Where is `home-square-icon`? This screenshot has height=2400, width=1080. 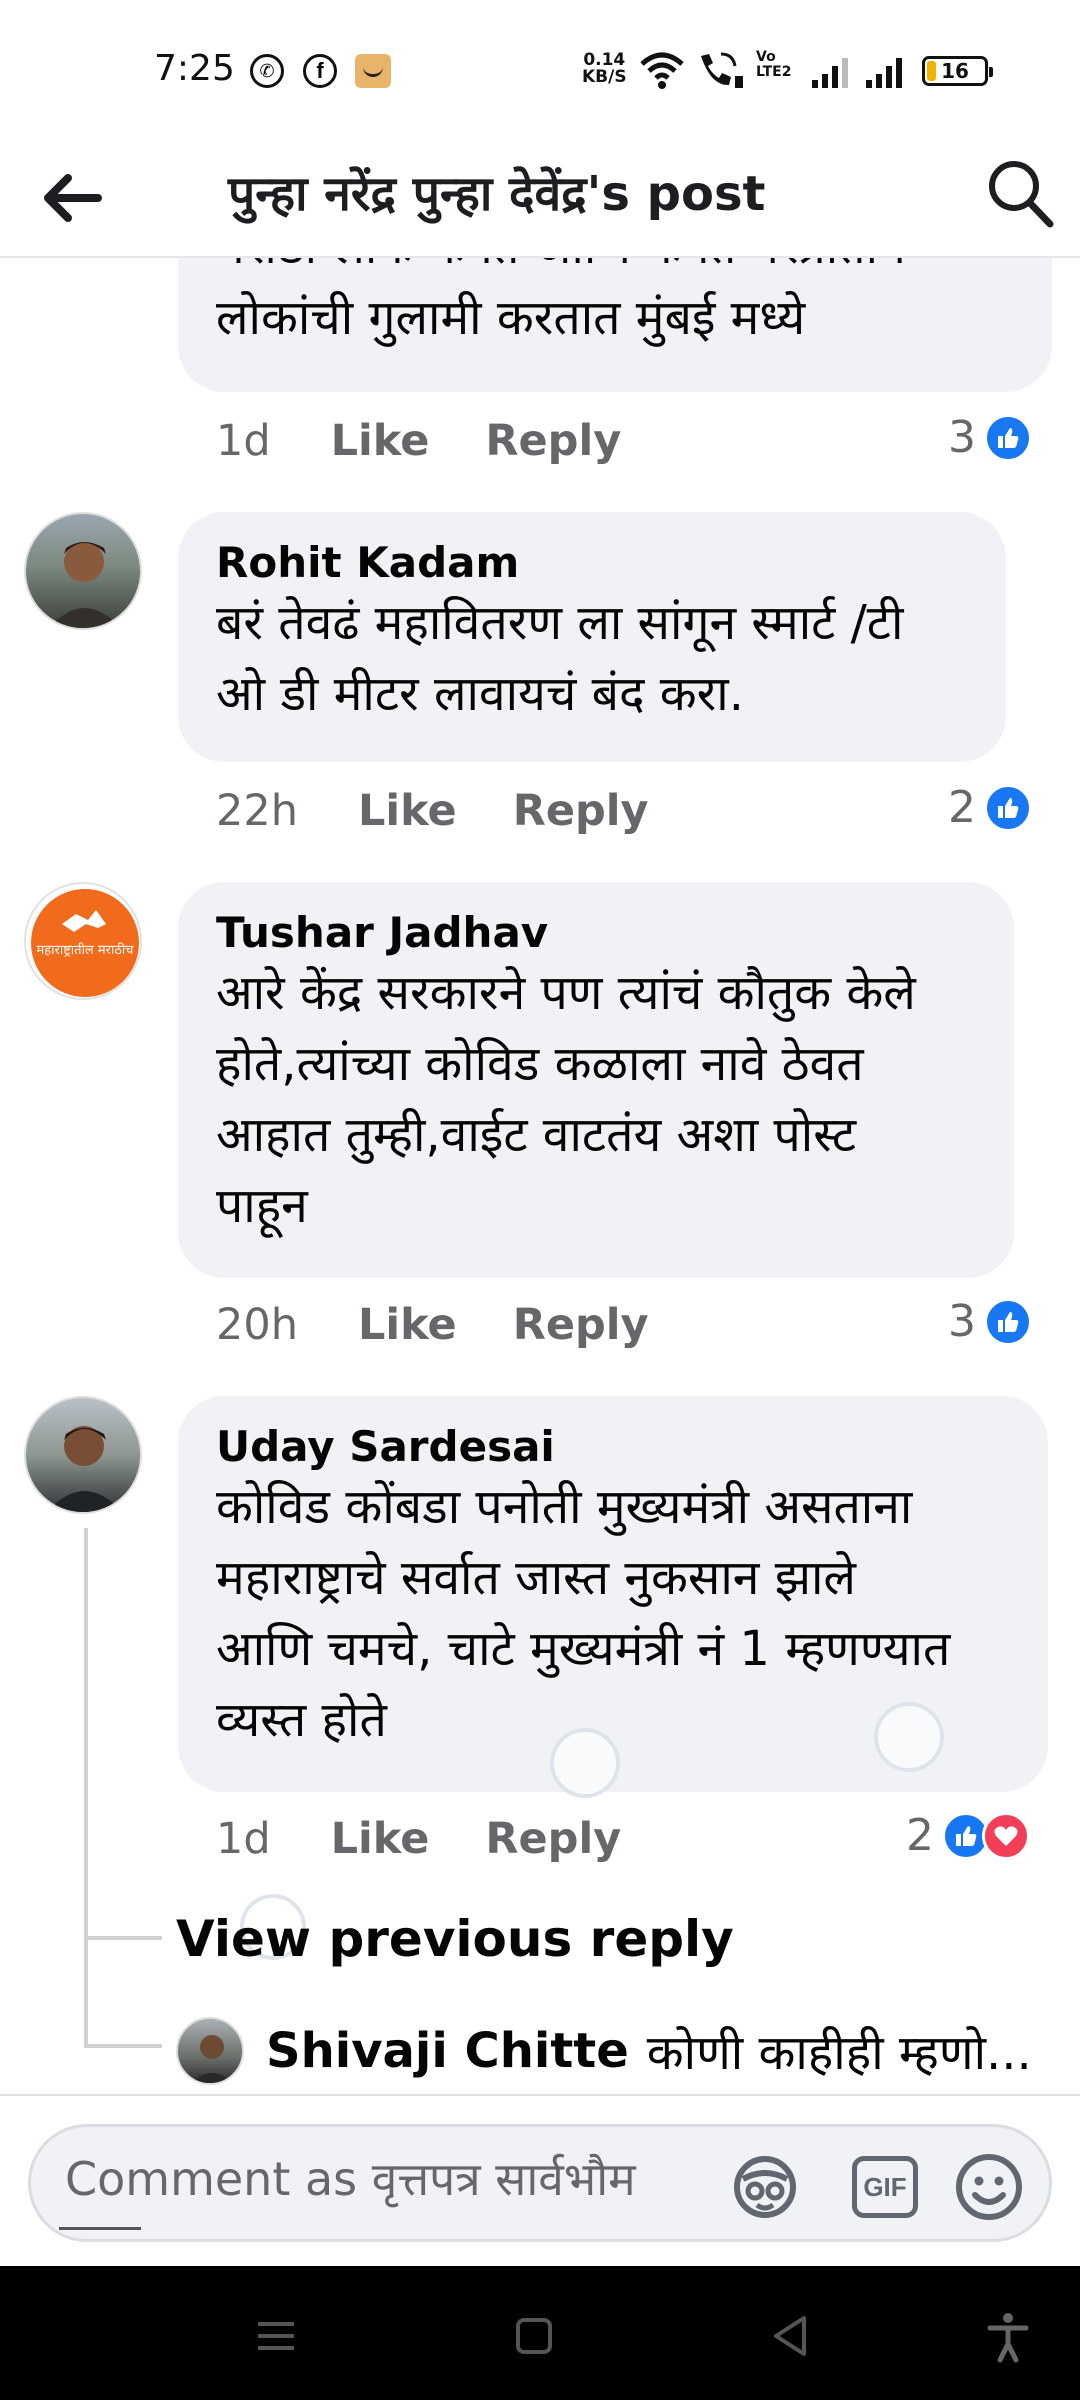 home-square-icon is located at coordinates (534, 2336).